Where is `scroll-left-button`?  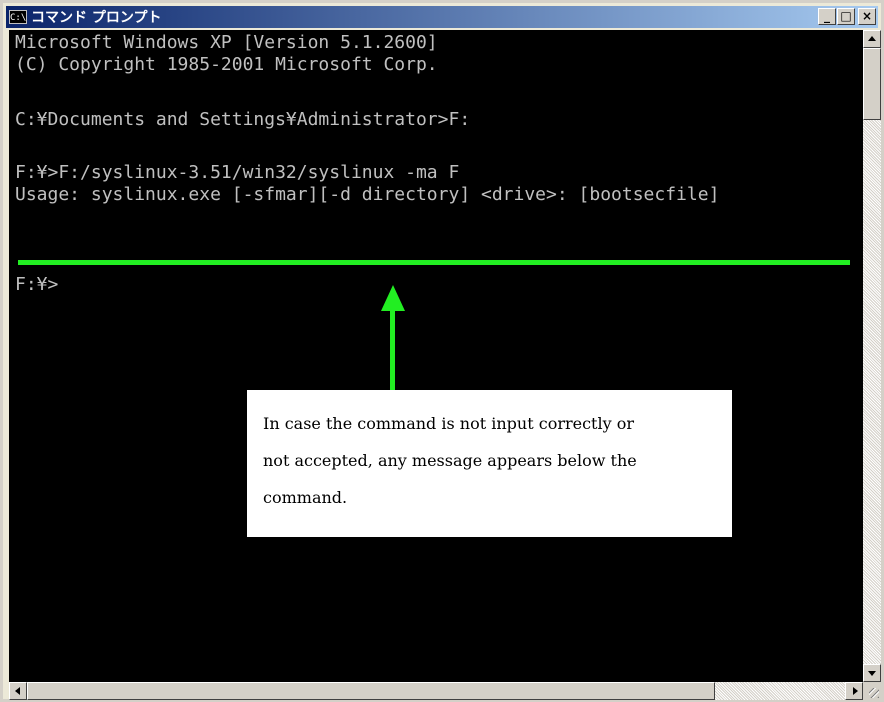
scroll-left-button is located at coordinates (18, 691).